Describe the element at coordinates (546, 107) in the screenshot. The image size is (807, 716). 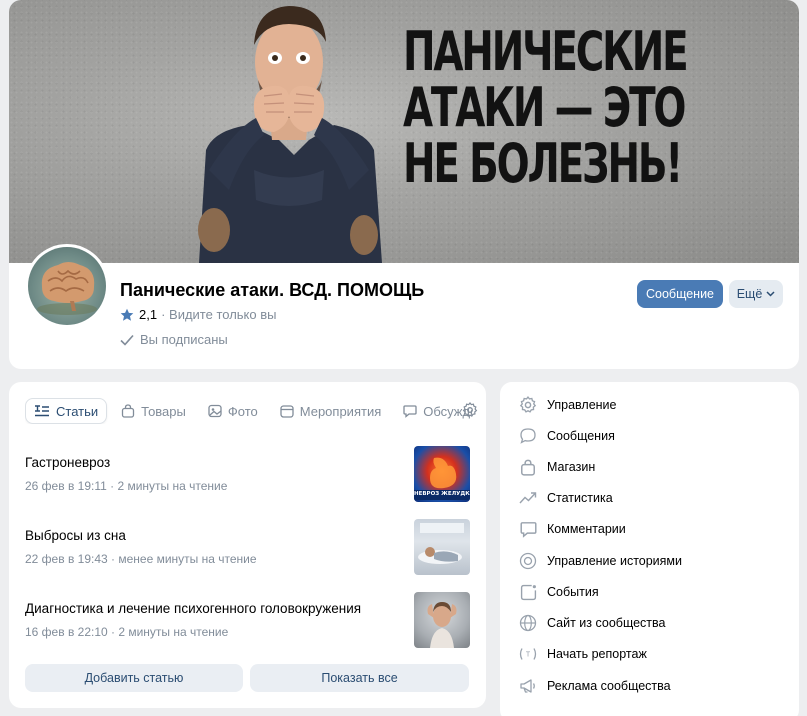
I see `cover-headline: ПАНИЧЕСКИЕ АТАКИ — ЭТО НЕ БОЛЕЗНЬ!` at that location.